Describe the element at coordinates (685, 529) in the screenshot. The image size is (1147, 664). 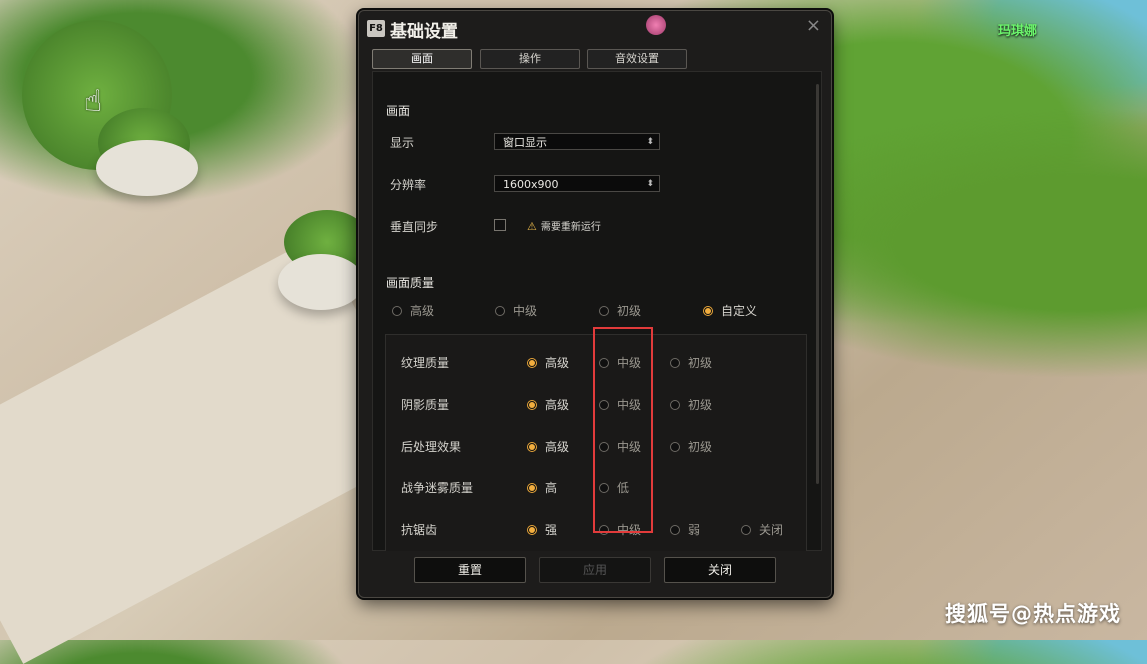
I see `aa-weak-radio: 弱` at that location.